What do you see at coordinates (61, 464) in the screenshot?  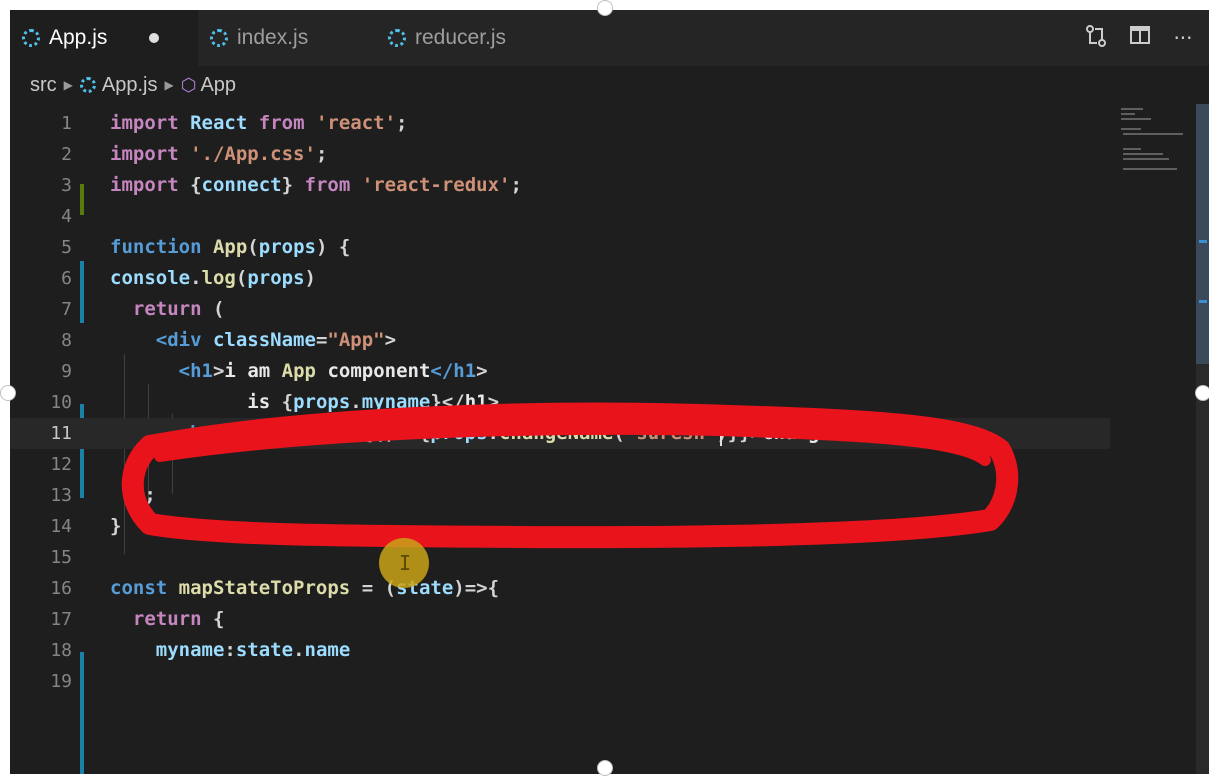 I see `line-number: 12` at bounding box center [61, 464].